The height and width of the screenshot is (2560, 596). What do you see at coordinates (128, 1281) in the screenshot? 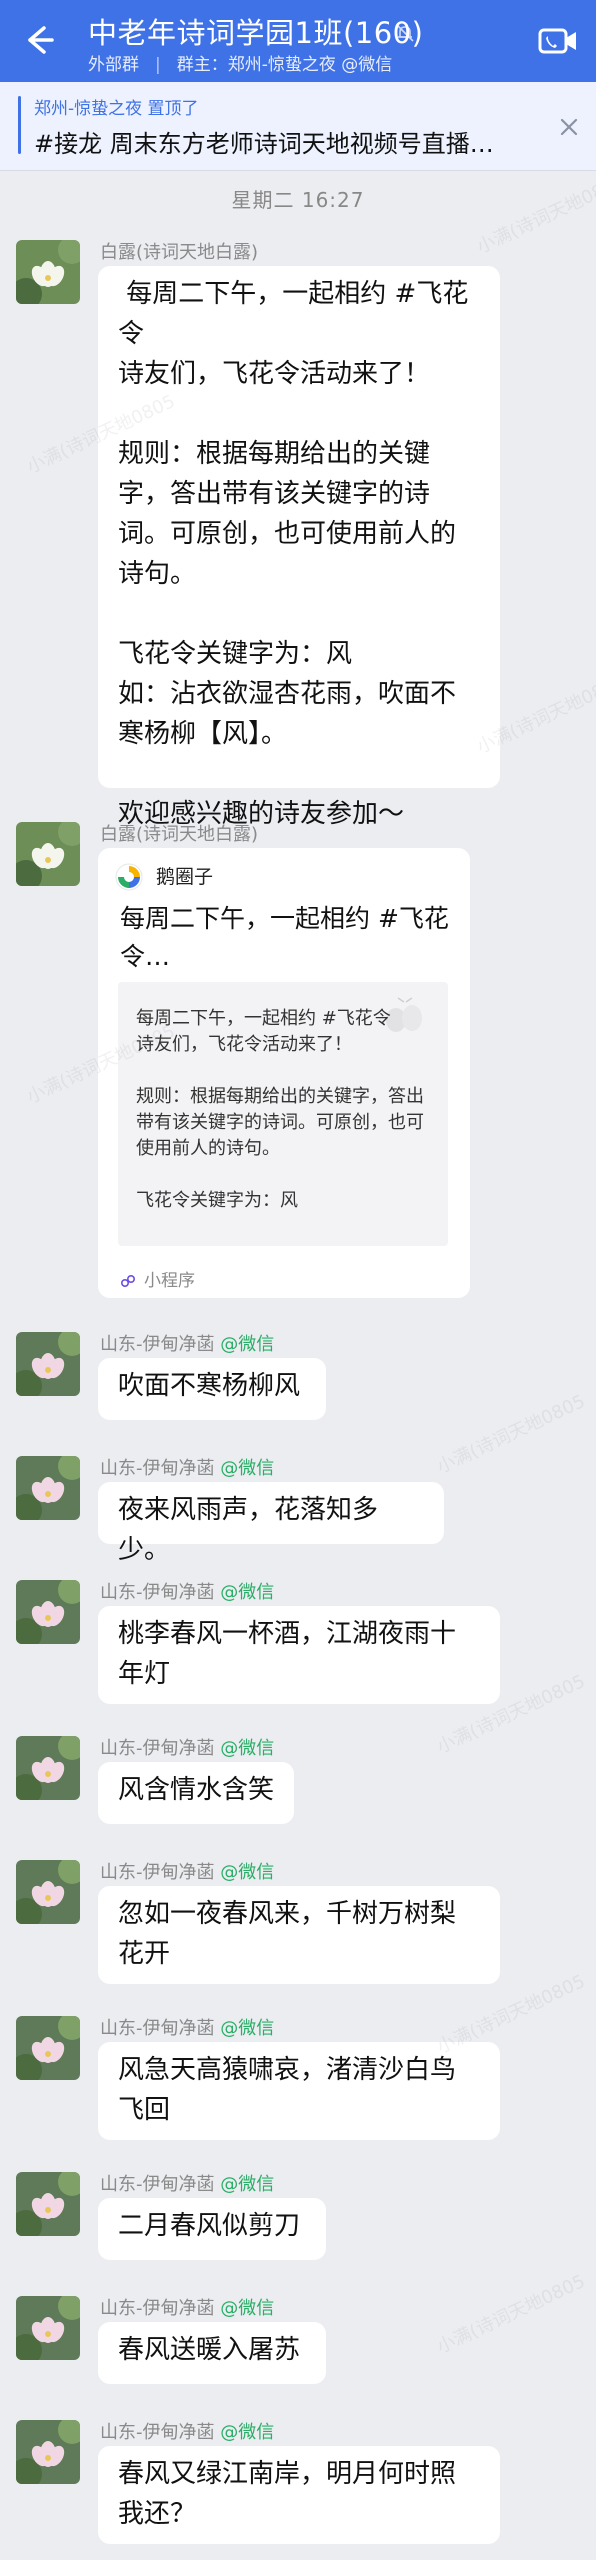
I see `mini-program-icon` at bounding box center [128, 1281].